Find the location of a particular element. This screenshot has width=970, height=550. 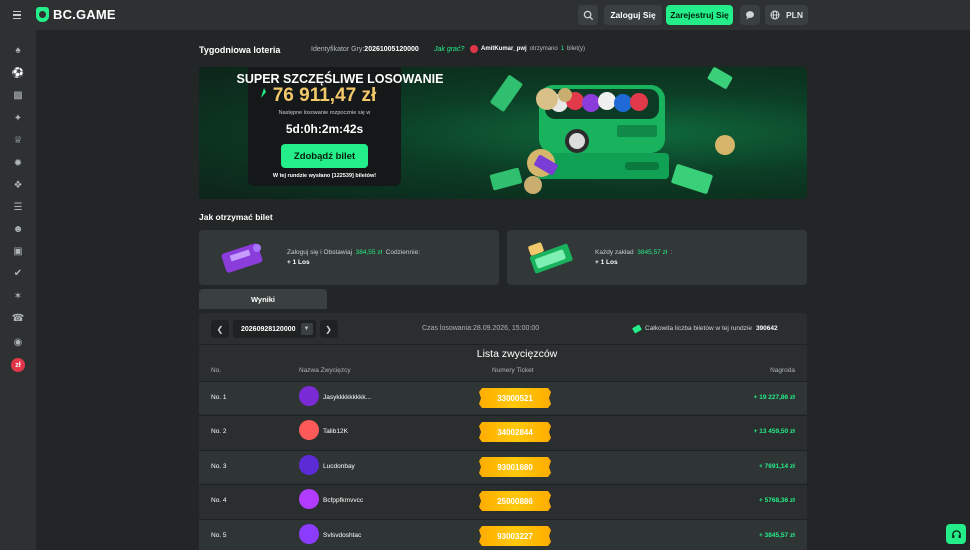

draw-time: Czas losowania:28.09.2026, 15:00:00 is located at coordinates (481, 328).